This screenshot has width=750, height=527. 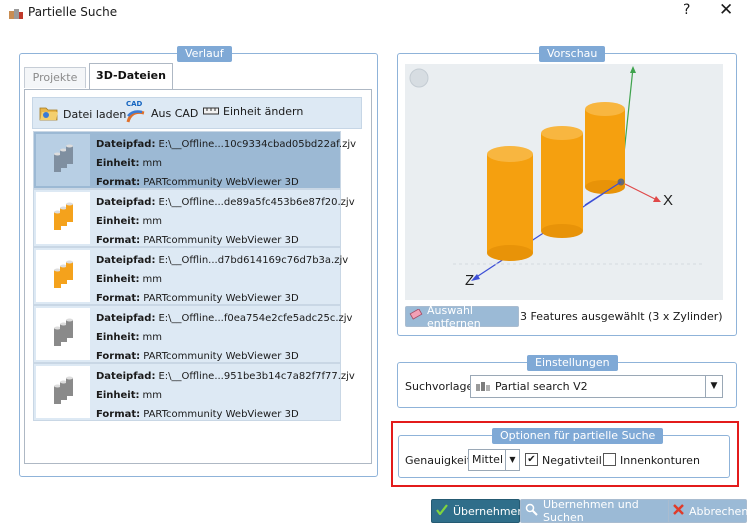 What do you see at coordinates (483, 387) in the screenshot?
I see `template-icon` at bounding box center [483, 387].